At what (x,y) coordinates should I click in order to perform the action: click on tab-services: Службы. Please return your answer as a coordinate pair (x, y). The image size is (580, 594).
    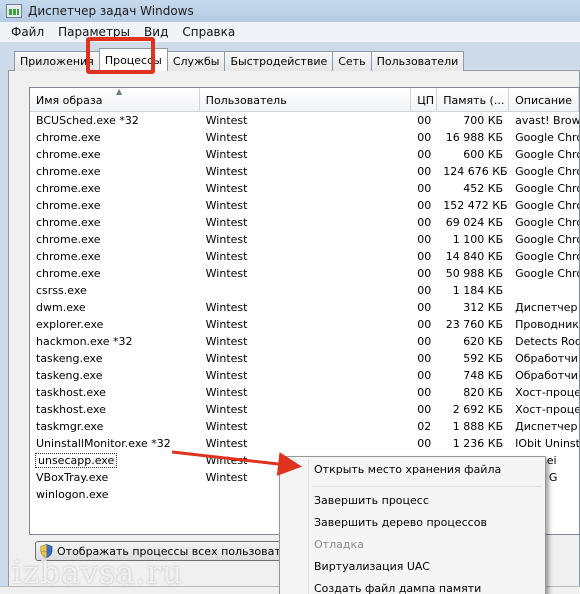
    Looking at the image, I should click on (196, 61).